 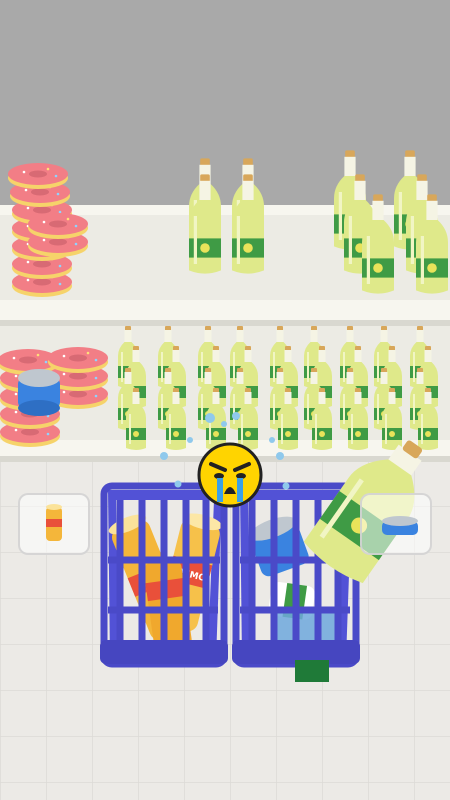 I want to click on item-slot-left, so click(x=54, y=524).